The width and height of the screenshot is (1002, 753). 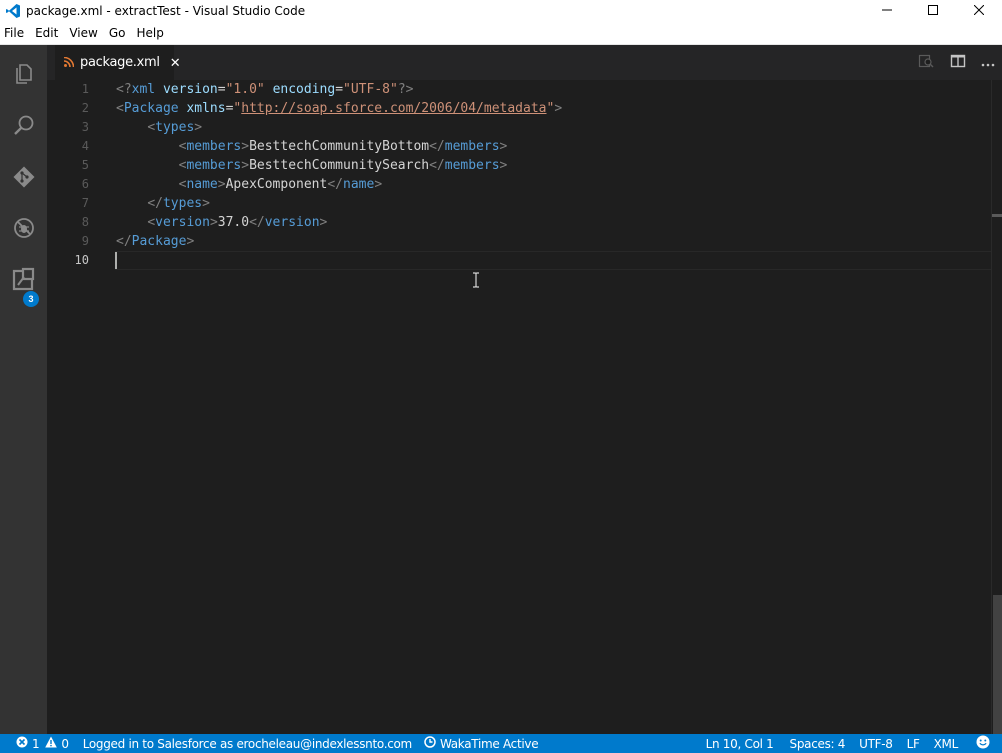 What do you see at coordinates (519, 184) in the screenshot?
I see `code-line: 6 <name>ApexComponent</name>` at bounding box center [519, 184].